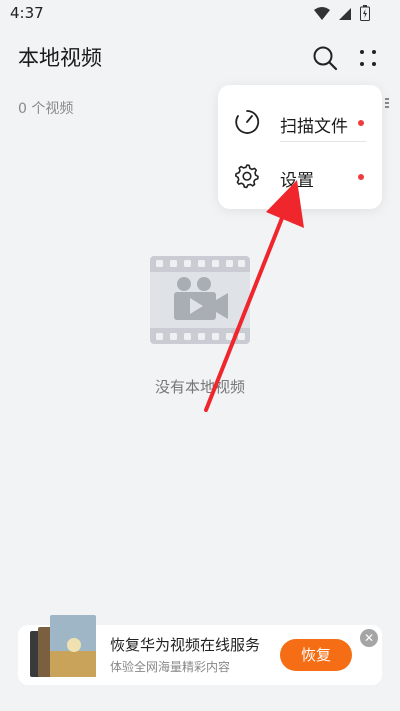 This screenshot has height=711, width=400. What do you see at coordinates (365, 15) in the screenshot?
I see `battery-icon` at bounding box center [365, 15].